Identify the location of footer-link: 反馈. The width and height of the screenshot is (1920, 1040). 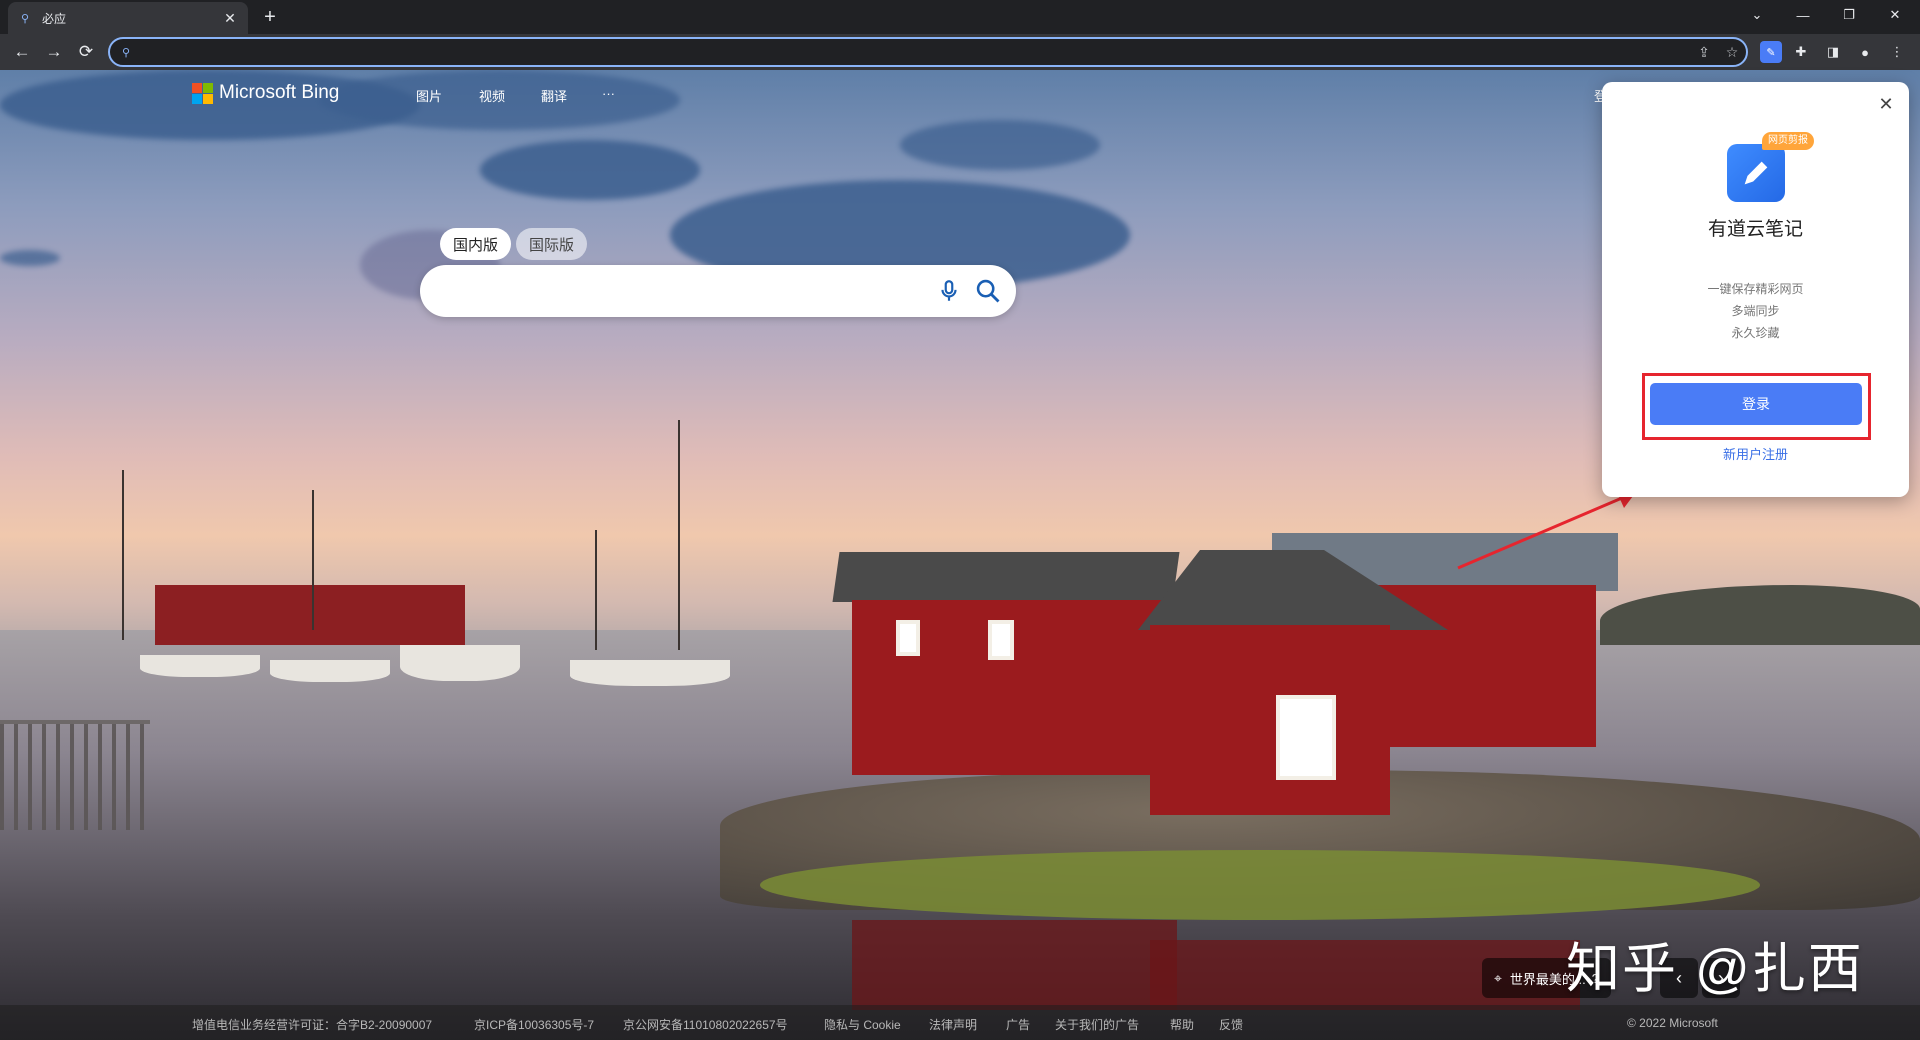
(1231, 1024).